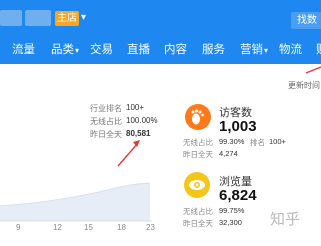 Image resolution: width=321 pixels, height=246 pixels. Describe the element at coordinates (197, 185) in the screenshot. I see `eye-icon` at that location.